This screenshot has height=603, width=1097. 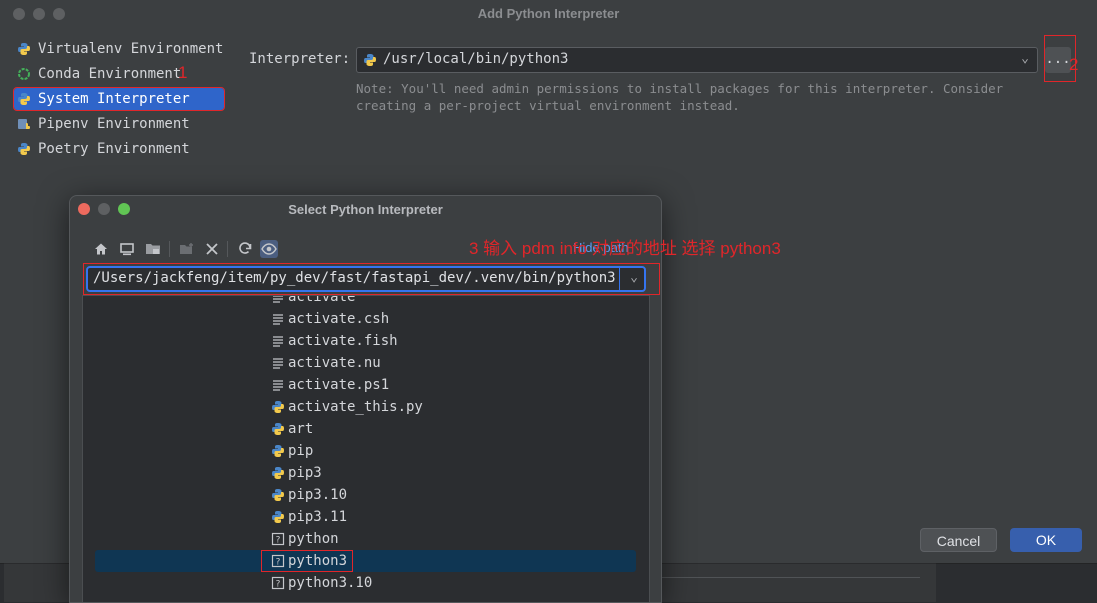 I want to click on annotation-one: 1, so click(x=183, y=72).